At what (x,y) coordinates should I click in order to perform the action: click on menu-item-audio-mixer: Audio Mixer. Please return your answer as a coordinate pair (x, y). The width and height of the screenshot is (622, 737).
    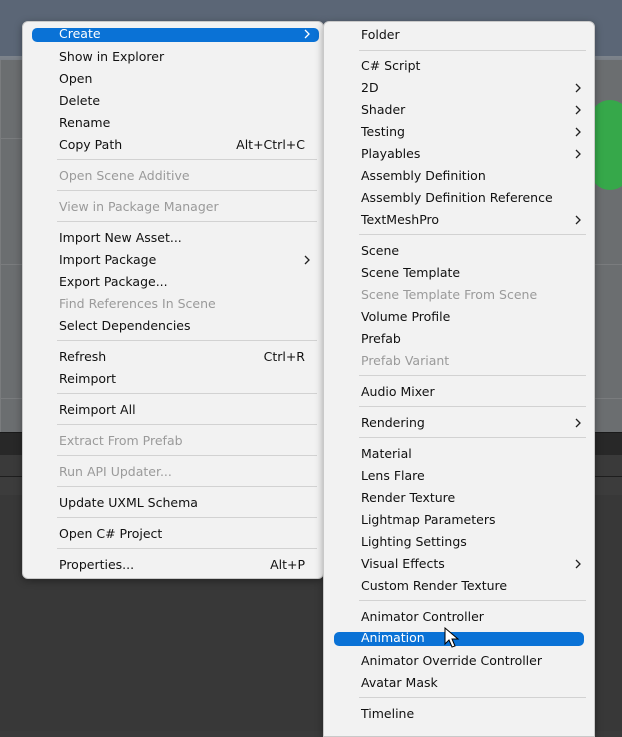
    Looking at the image, I should click on (459, 392).